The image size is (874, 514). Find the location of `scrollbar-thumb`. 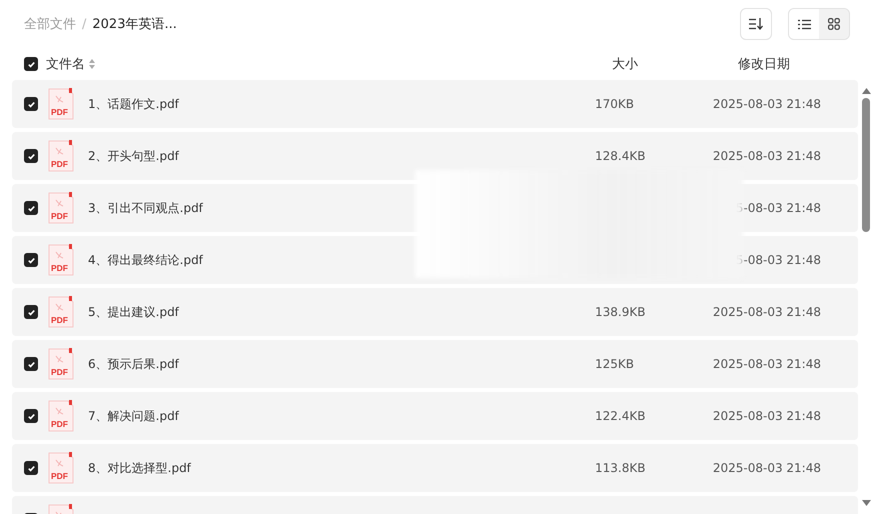

scrollbar-thumb is located at coordinates (866, 165).